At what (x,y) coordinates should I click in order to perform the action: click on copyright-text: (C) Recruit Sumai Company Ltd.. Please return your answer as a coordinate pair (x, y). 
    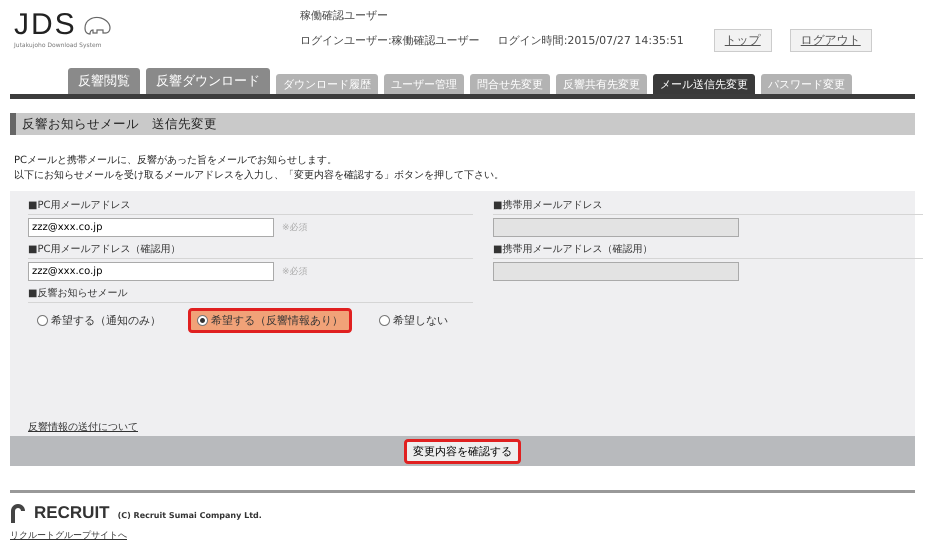
    Looking at the image, I should click on (190, 515).